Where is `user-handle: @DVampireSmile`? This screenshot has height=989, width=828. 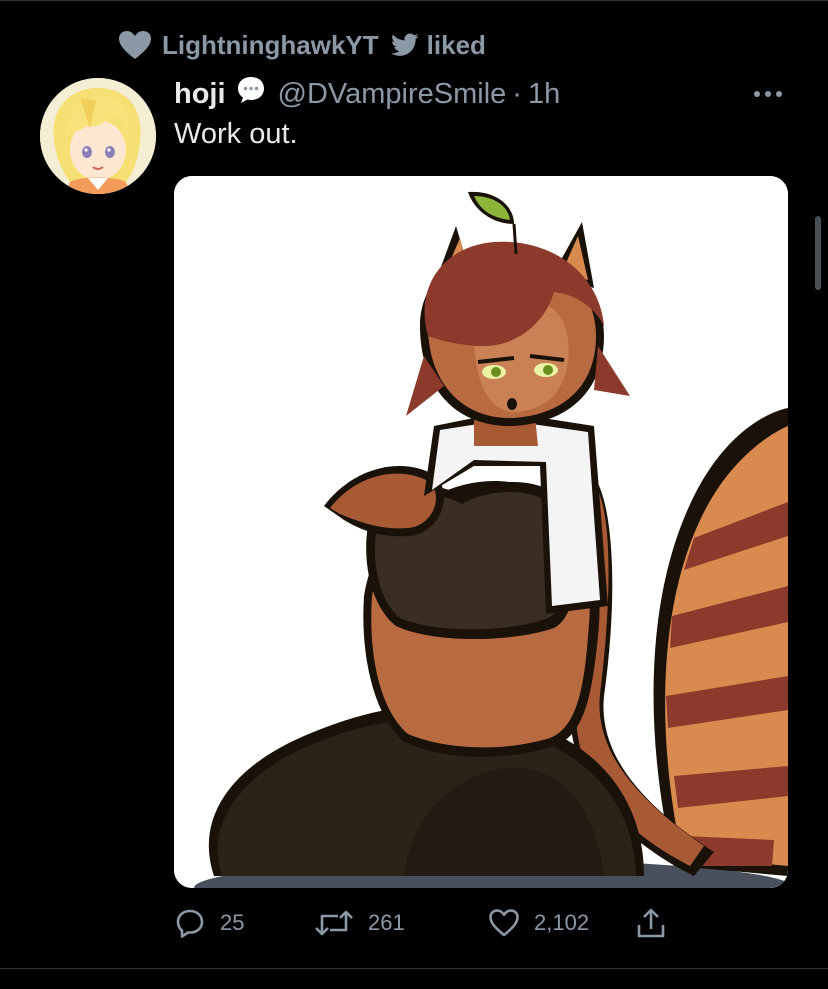
user-handle: @DVampireSmile is located at coordinates (392, 94).